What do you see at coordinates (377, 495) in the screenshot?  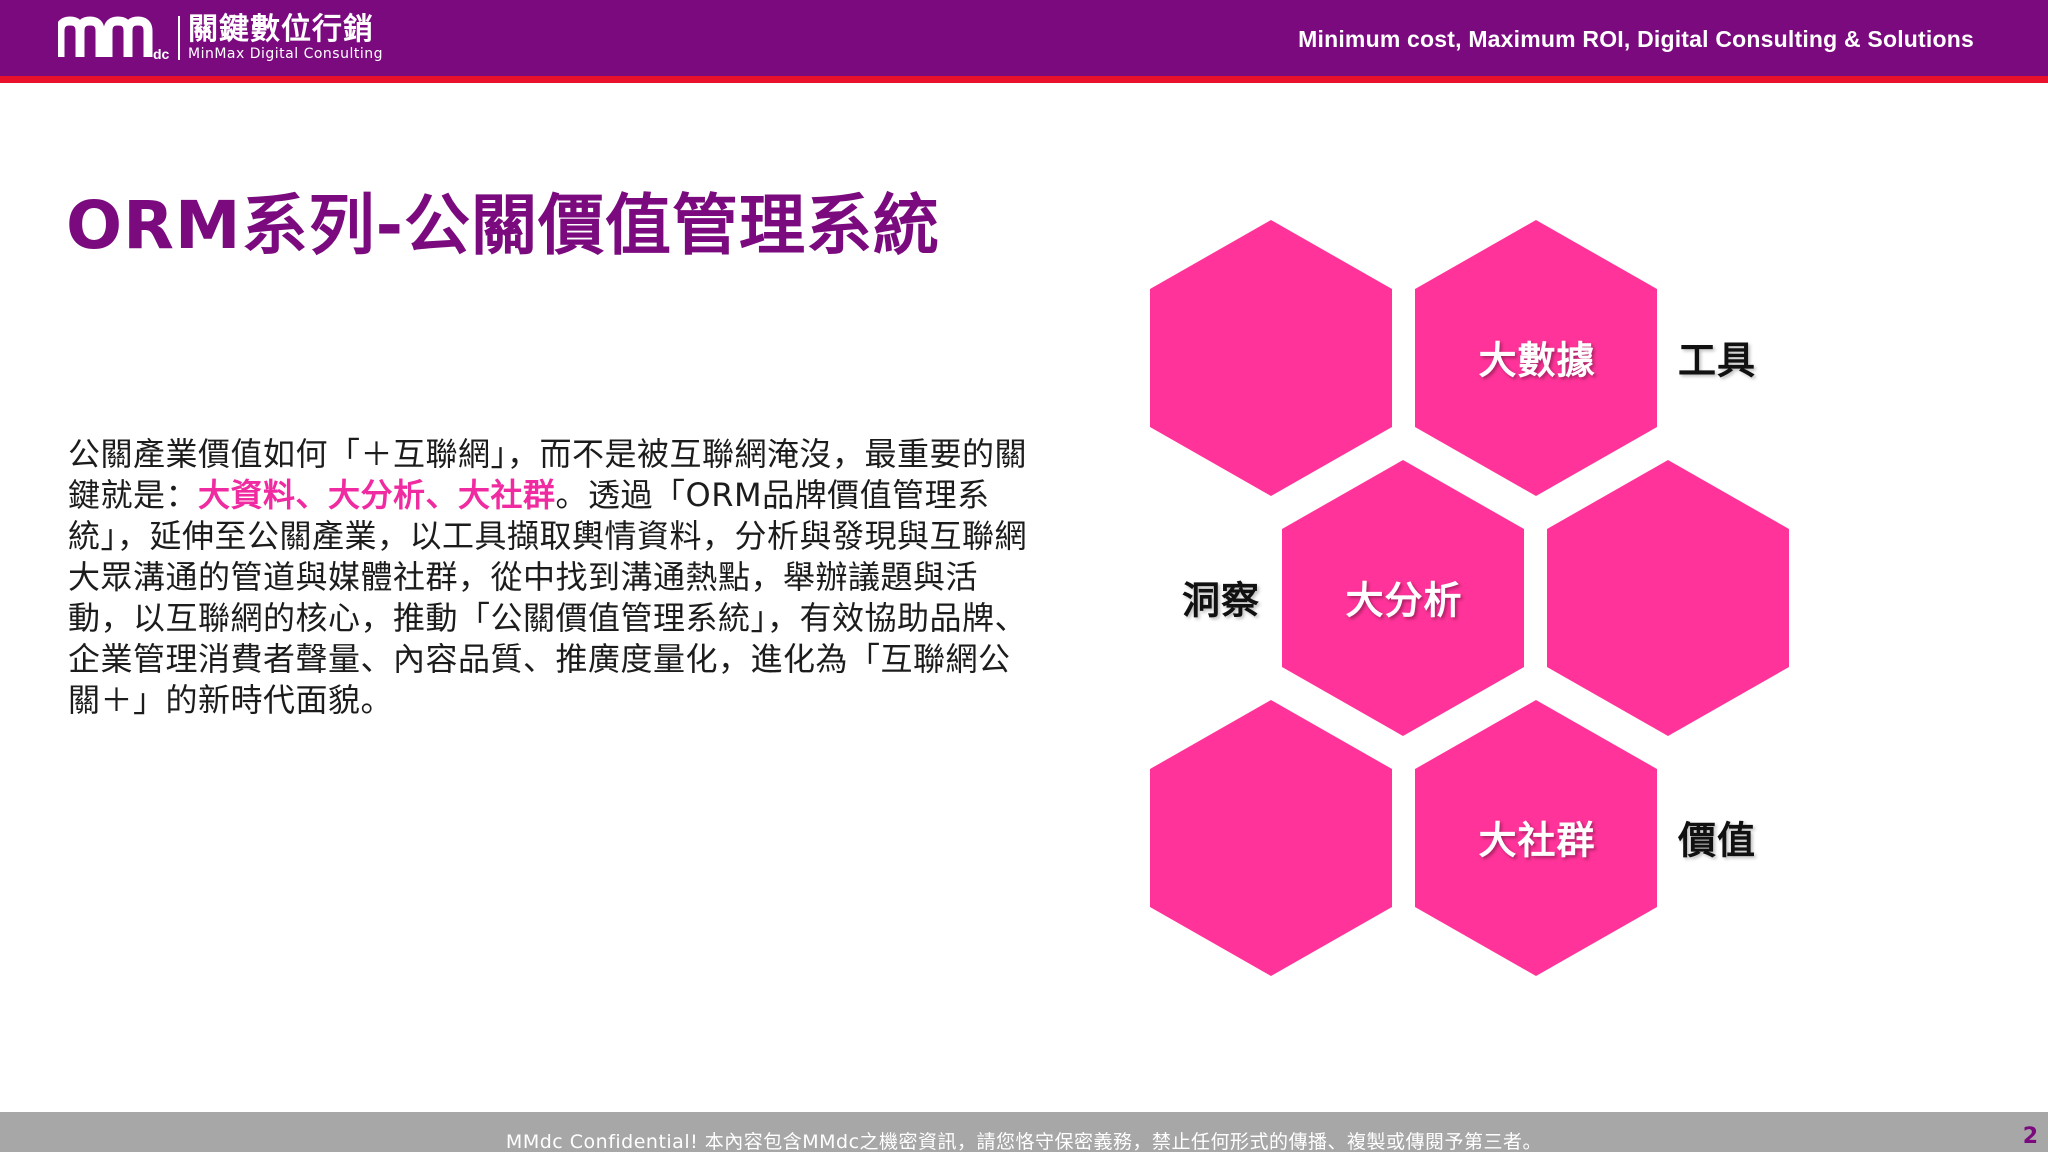 I see `paragraph-highlight: 大資料、大分析、大社群` at bounding box center [377, 495].